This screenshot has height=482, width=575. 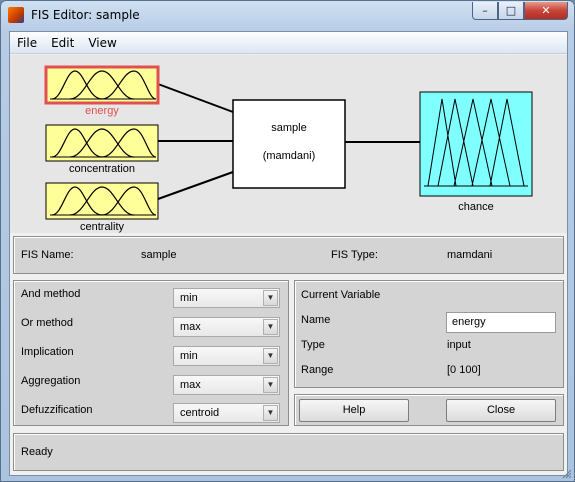 What do you see at coordinates (288, 43) in the screenshot?
I see `menu-bar: File Edit View` at bounding box center [288, 43].